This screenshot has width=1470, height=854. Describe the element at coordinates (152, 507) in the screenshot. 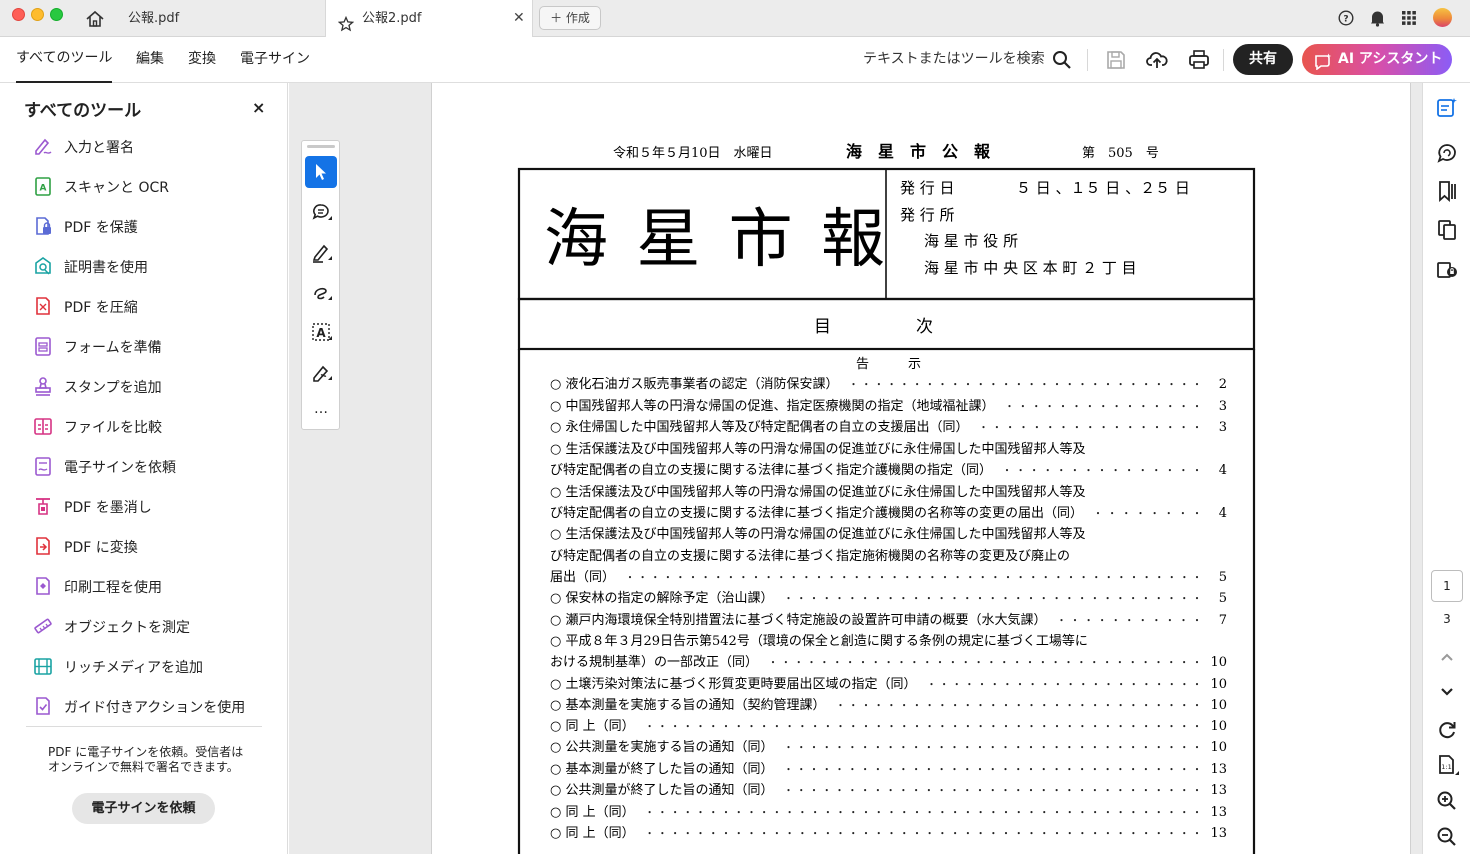

I see `tool-item: PDF を墨消し` at that location.